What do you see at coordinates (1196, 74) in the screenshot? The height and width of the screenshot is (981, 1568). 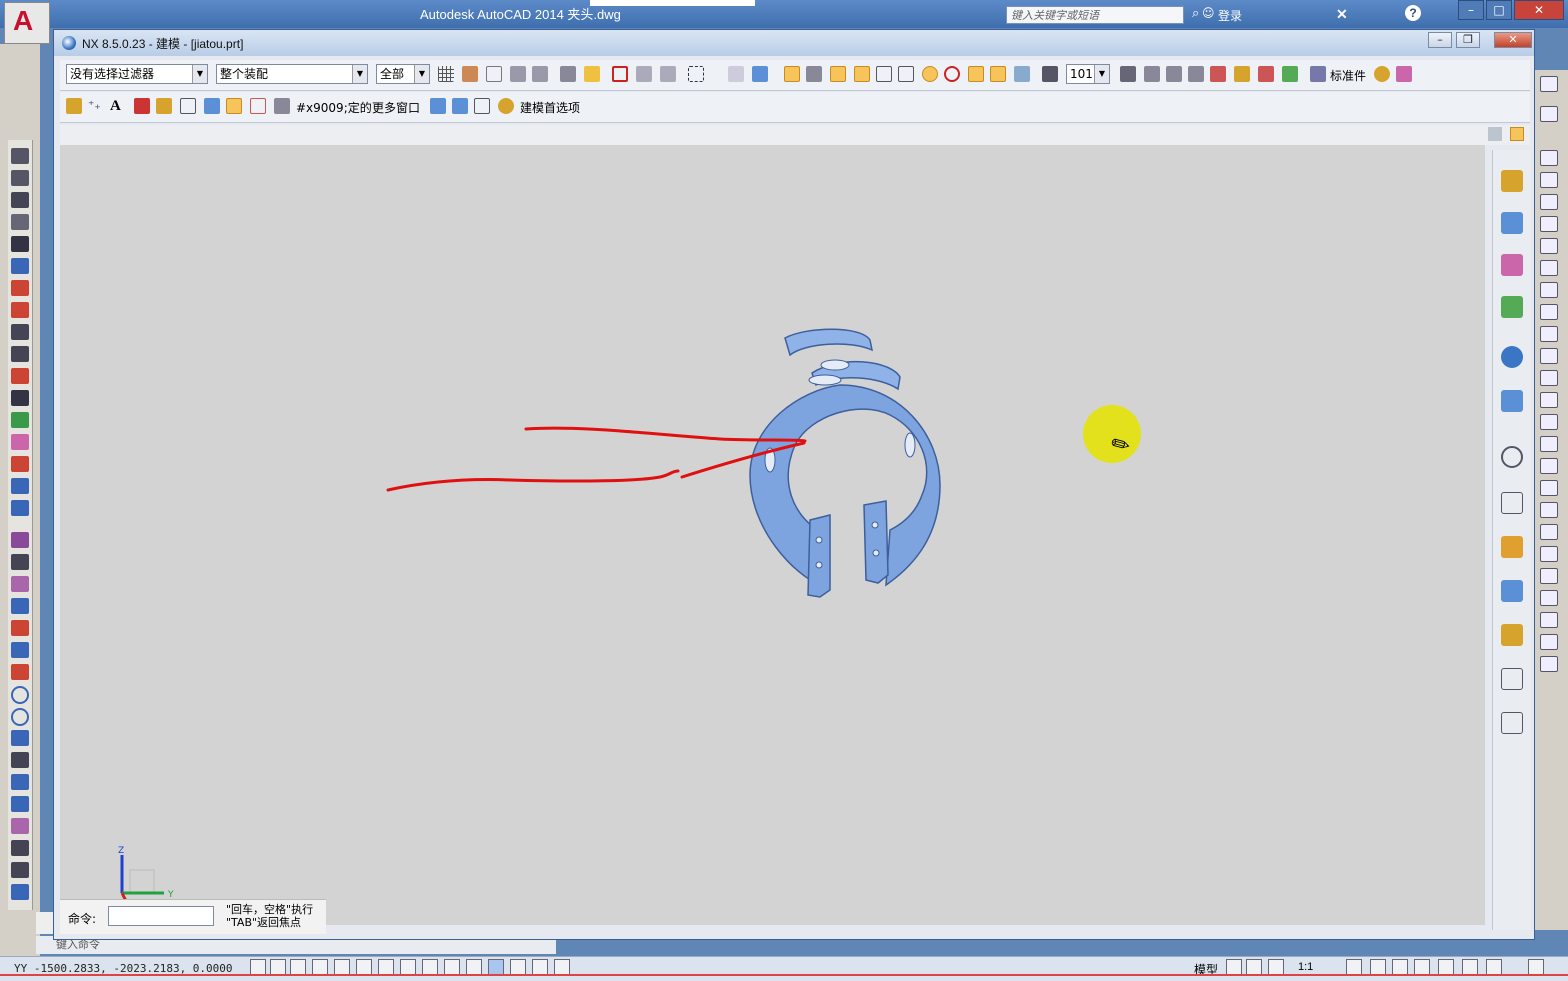 I see `measure-icon` at bounding box center [1196, 74].